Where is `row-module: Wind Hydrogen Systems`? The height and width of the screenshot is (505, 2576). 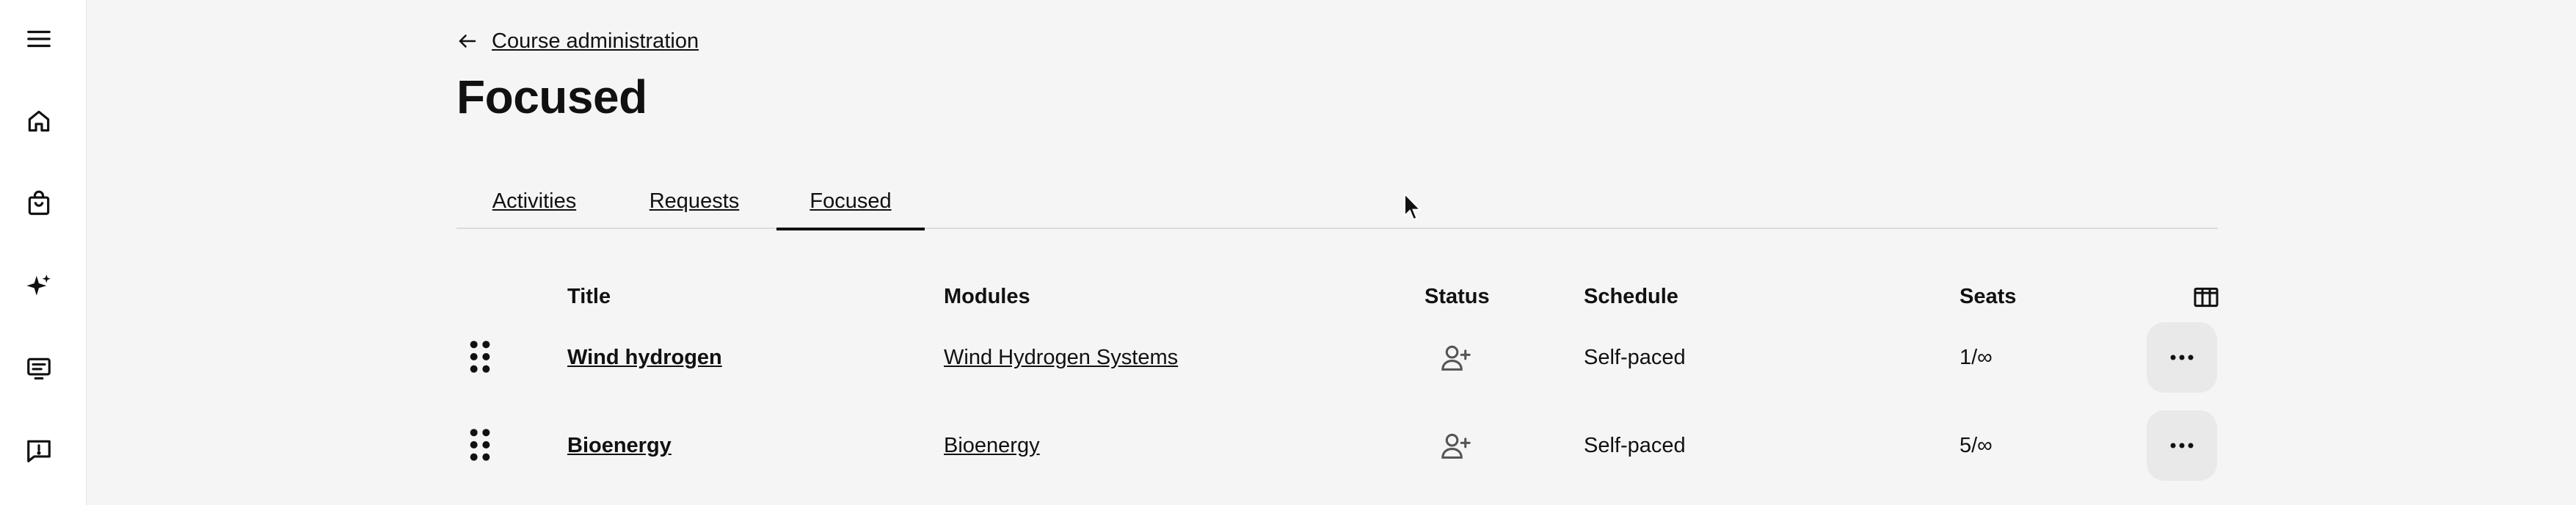
row-module: Wind Hydrogen Systems is located at coordinates (1061, 358).